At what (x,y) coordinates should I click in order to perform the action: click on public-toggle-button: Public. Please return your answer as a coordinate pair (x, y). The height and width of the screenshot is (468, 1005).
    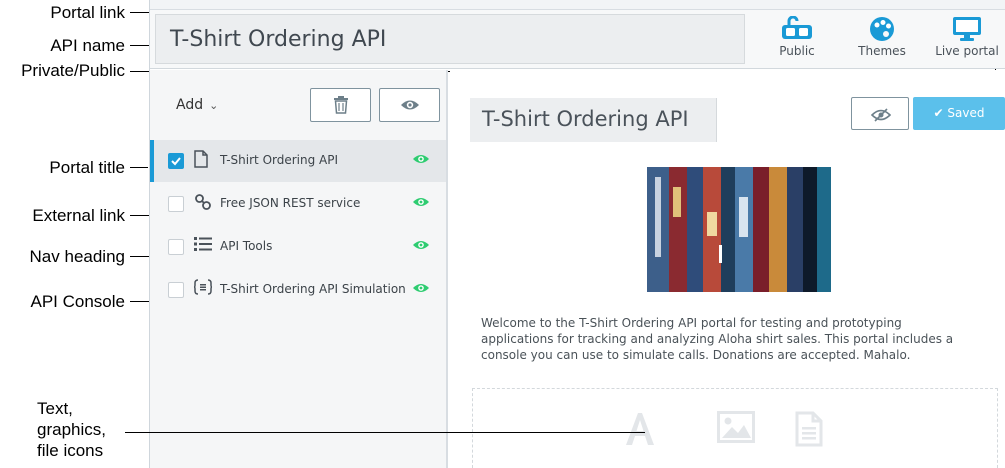
    Looking at the image, I should click on (797, 38).